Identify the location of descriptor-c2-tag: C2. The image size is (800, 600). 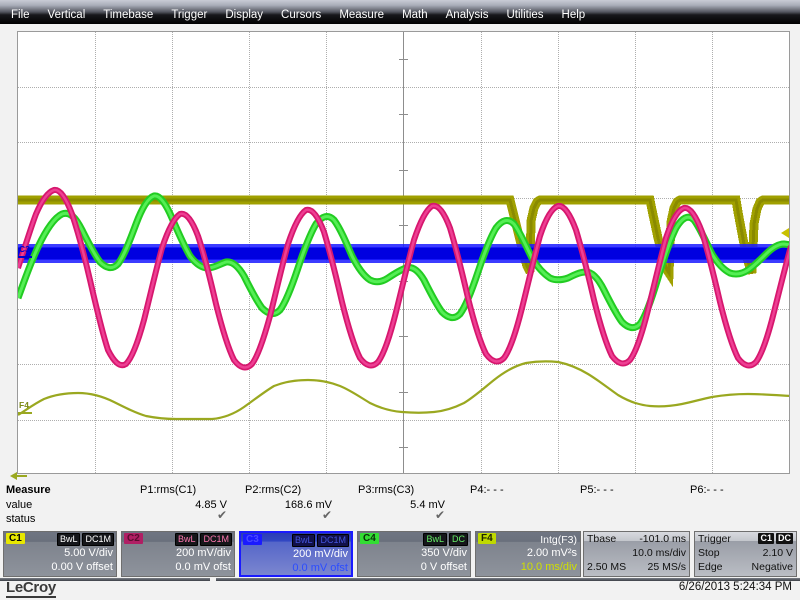
(133, 538).